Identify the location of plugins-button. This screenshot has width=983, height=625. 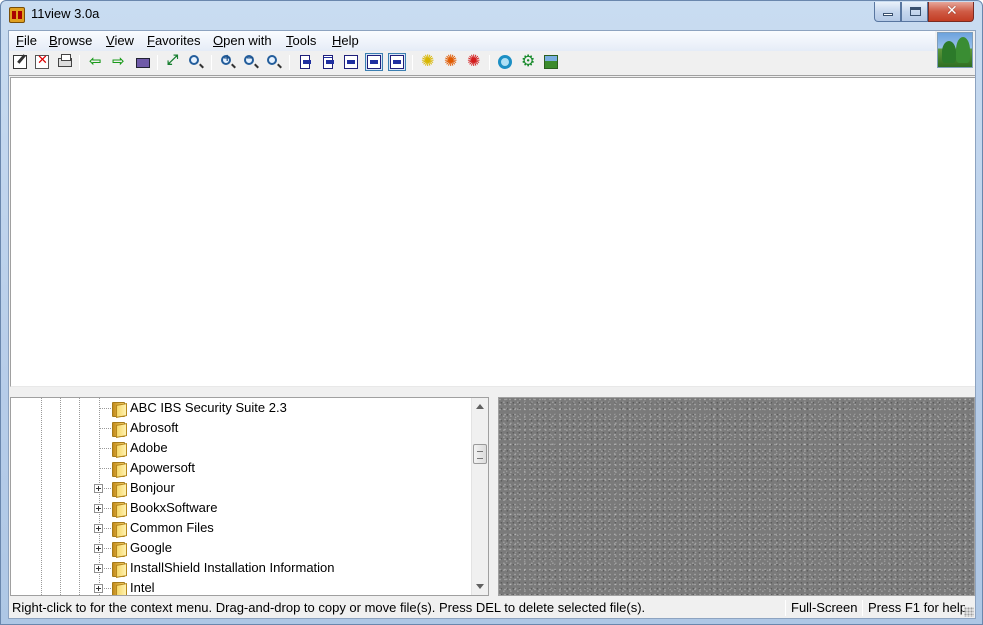
(528, 61).